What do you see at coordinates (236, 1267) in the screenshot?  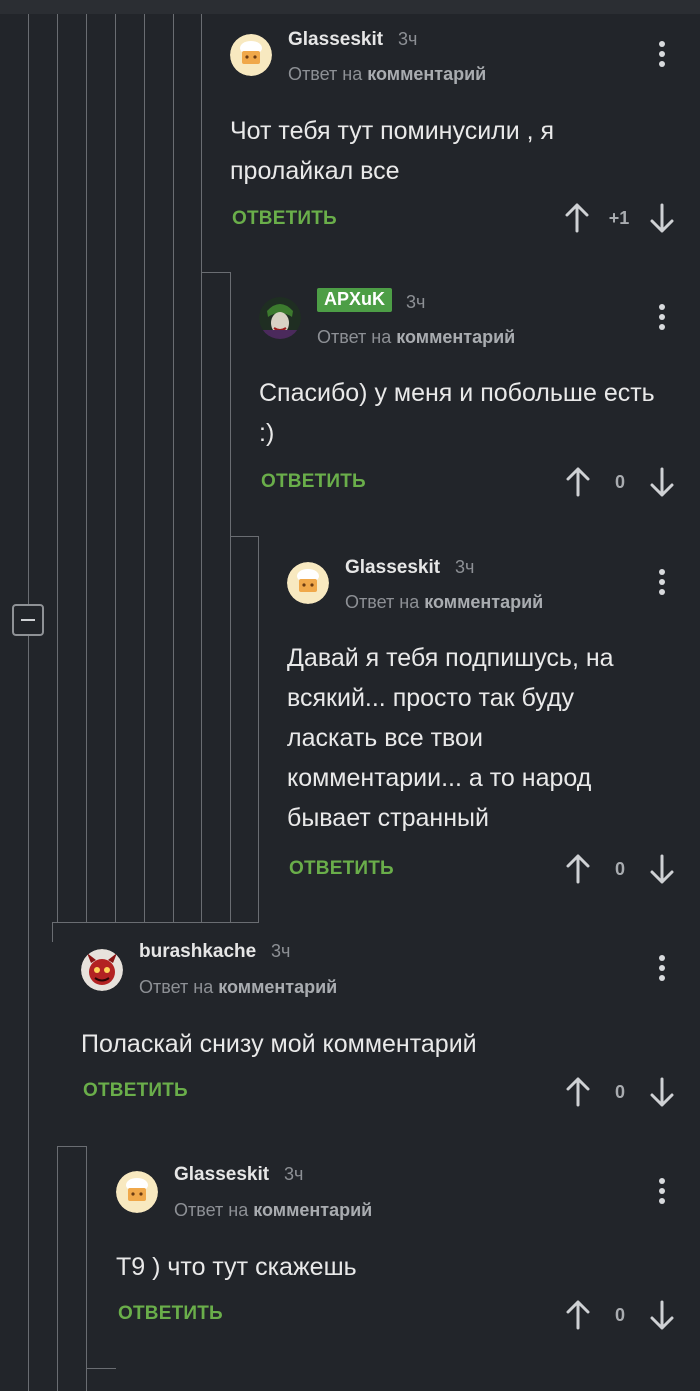 I see `comment-text: Т9 ) что тут скажешь` at bounding box center [236, 1267].